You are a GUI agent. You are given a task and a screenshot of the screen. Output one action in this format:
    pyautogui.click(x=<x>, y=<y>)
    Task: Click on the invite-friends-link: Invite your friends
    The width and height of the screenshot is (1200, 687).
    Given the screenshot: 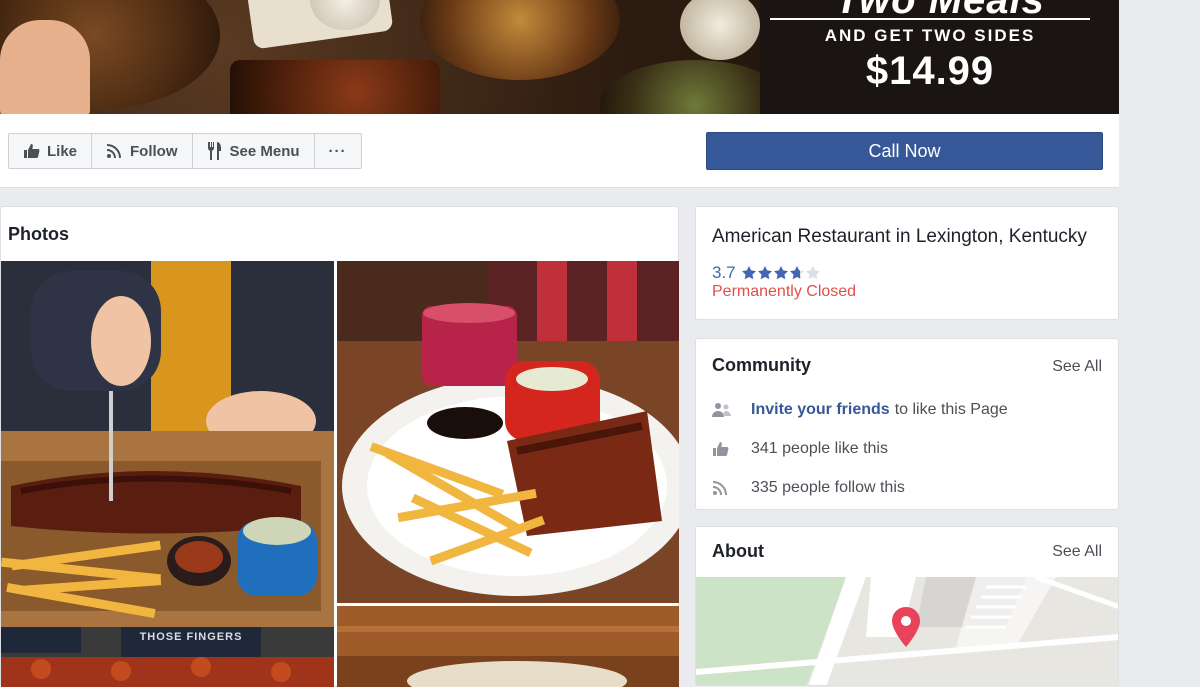 What is the action you would take?
    pyautogui.click(x=820, y=410)
    